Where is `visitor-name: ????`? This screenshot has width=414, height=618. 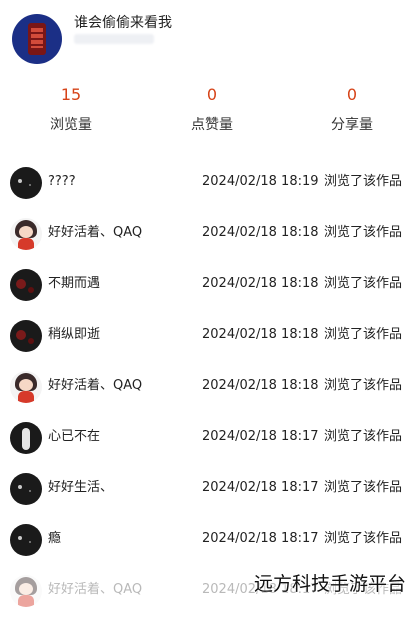 visitor-name: ???? is located at coordinates (62, 181).